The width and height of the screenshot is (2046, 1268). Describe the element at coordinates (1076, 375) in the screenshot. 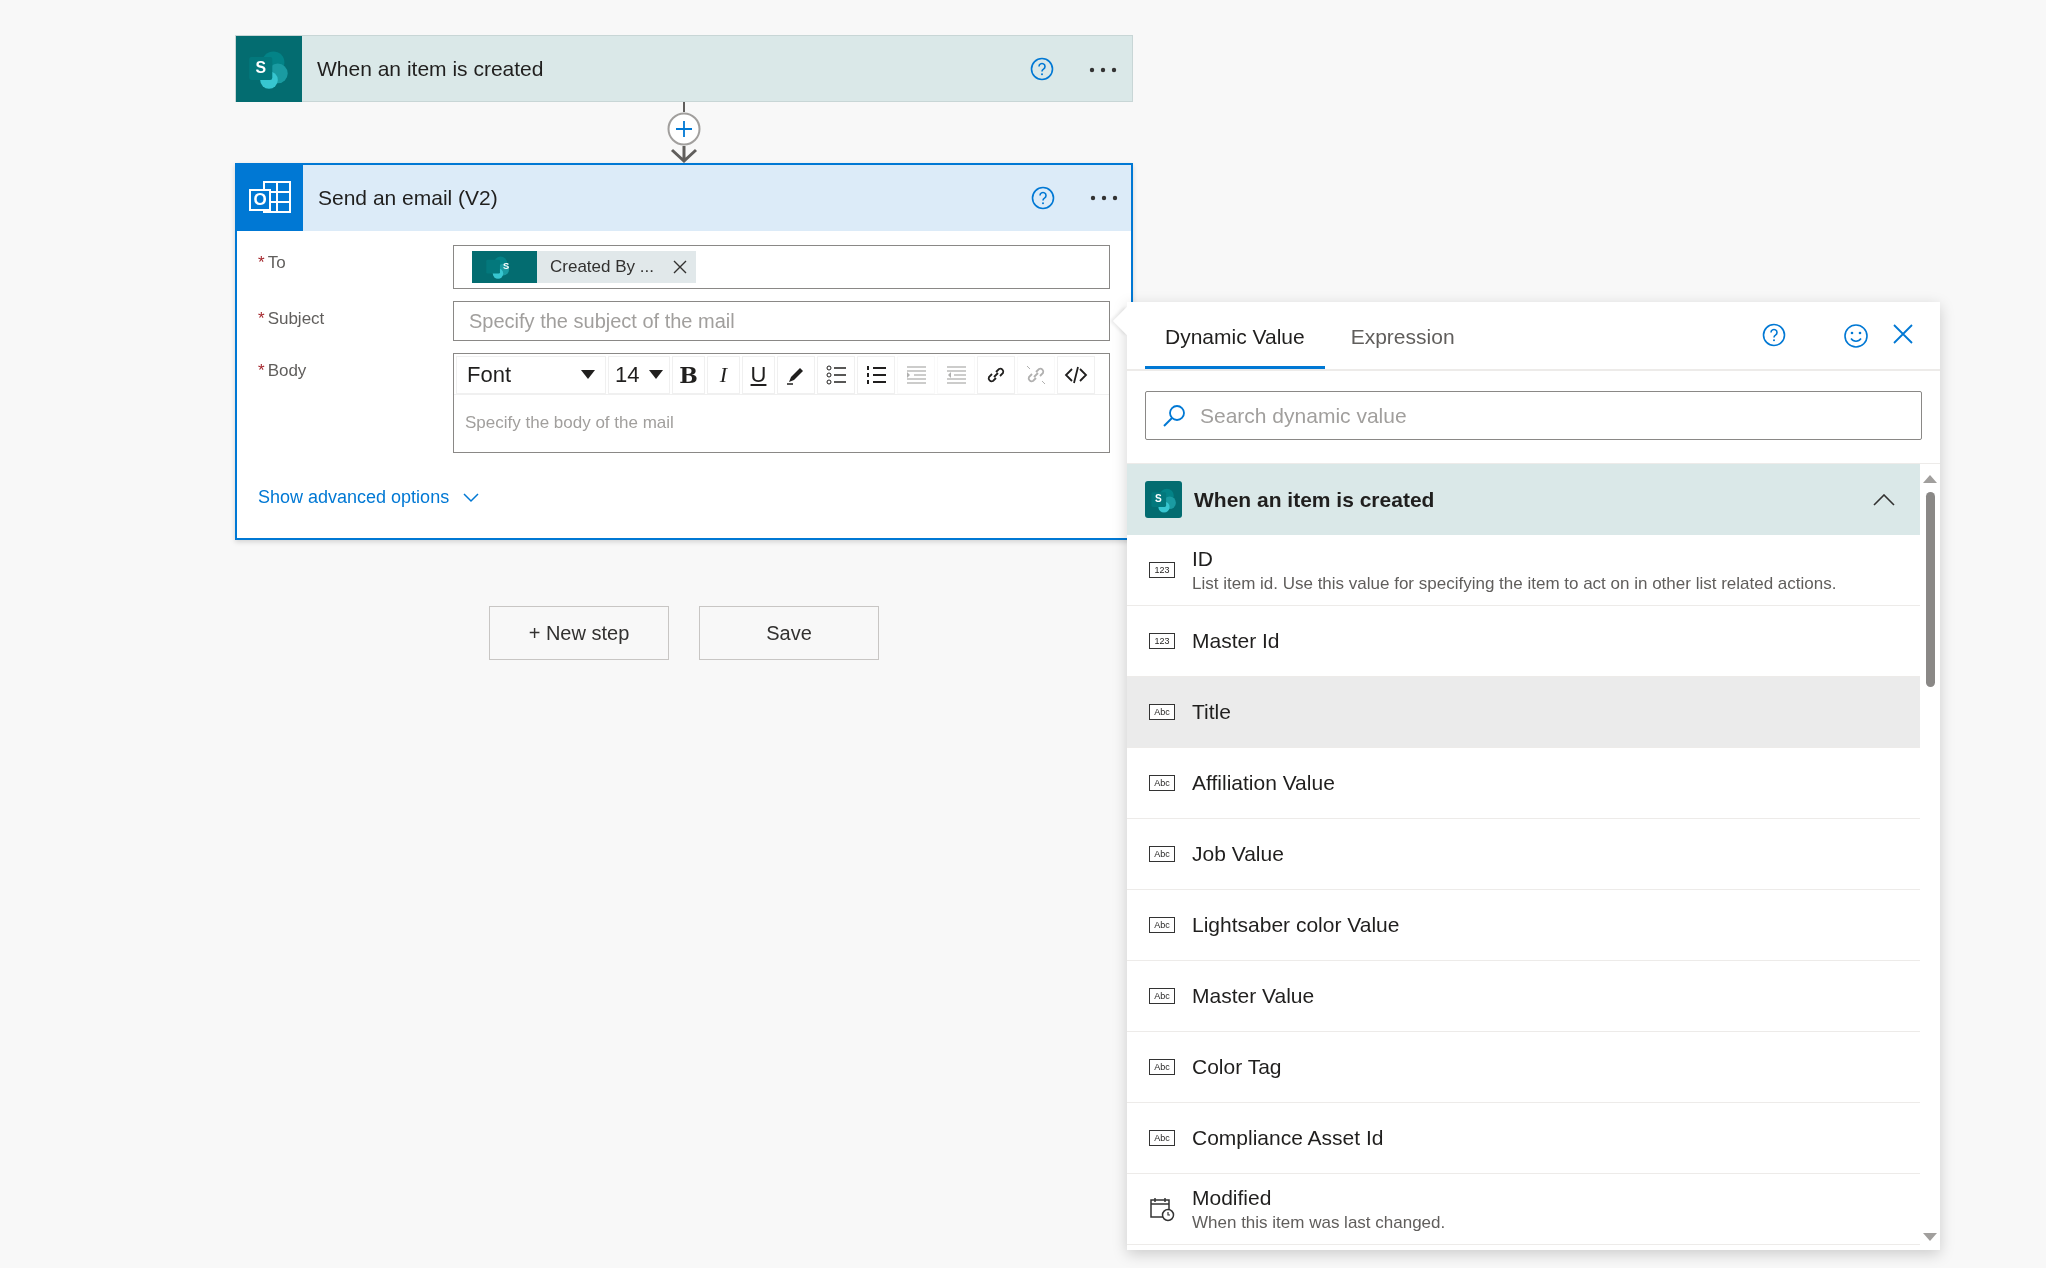

I see `code-button` at that location.